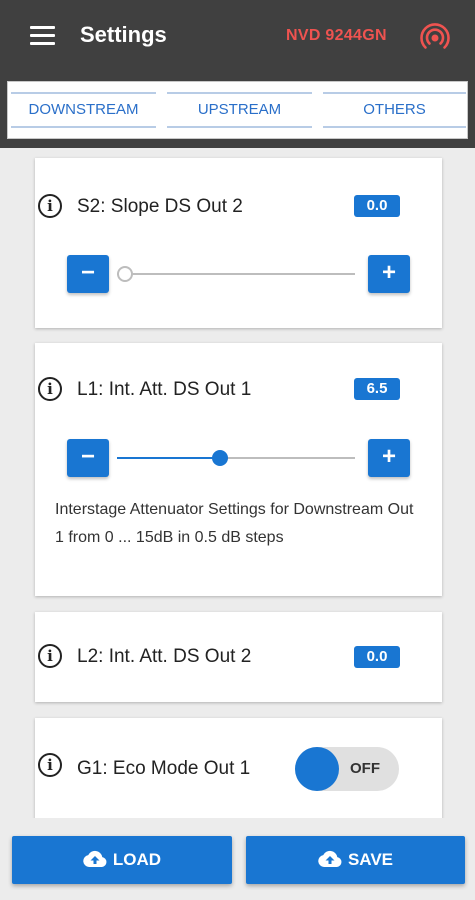  What do you see at coordinates (336, 35) in the screenshot?
I see `device-id-label: NVD 9244GN` at bounding box center [336, 35].